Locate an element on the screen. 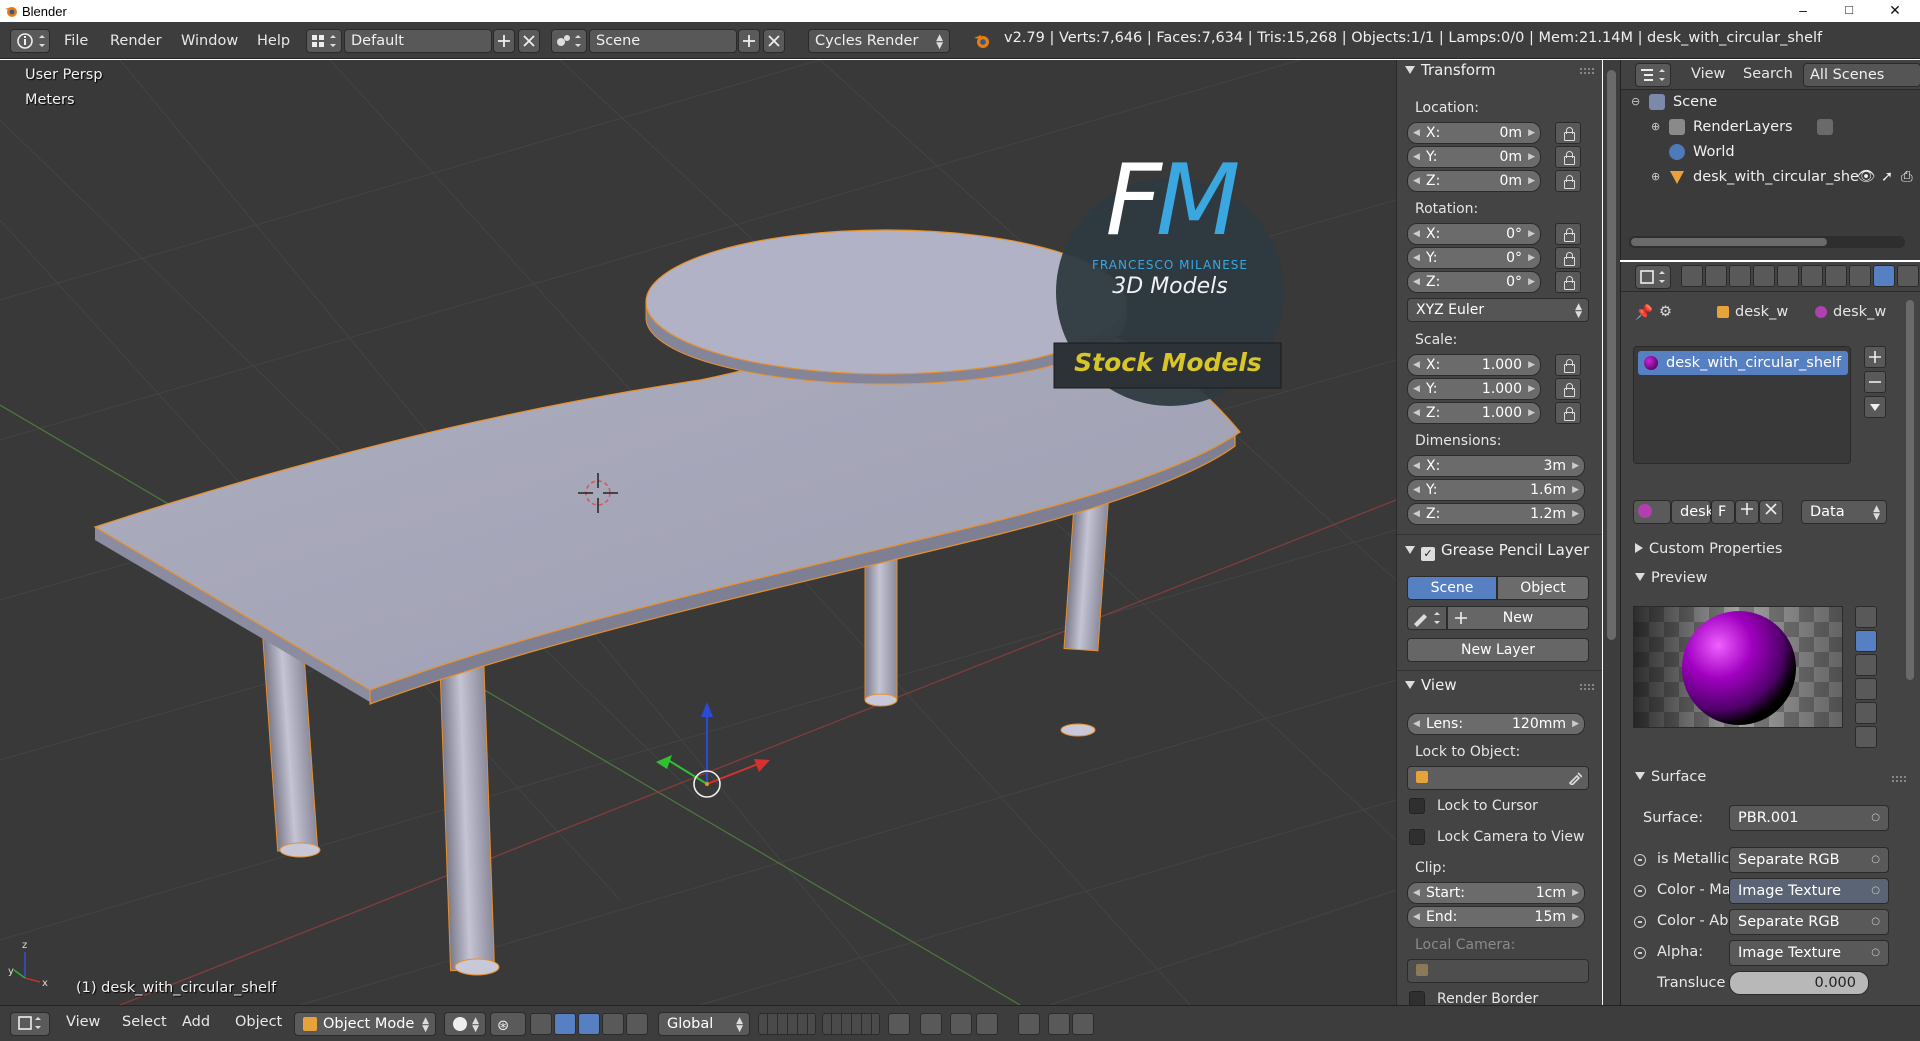  menu-render: Render is located at coordinates (136, 41).